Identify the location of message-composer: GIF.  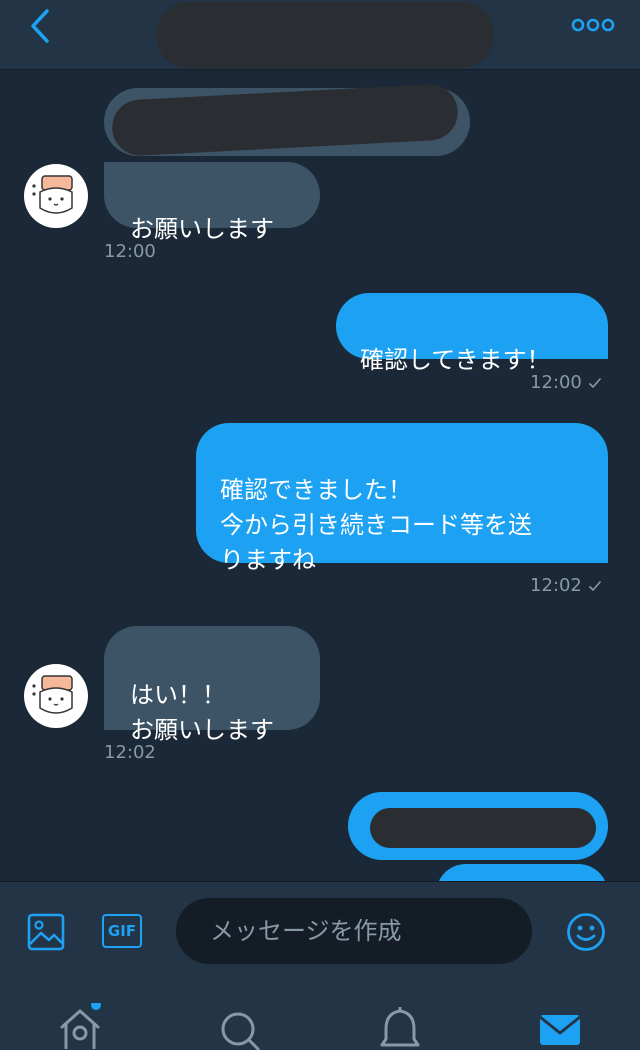
(320, 931).